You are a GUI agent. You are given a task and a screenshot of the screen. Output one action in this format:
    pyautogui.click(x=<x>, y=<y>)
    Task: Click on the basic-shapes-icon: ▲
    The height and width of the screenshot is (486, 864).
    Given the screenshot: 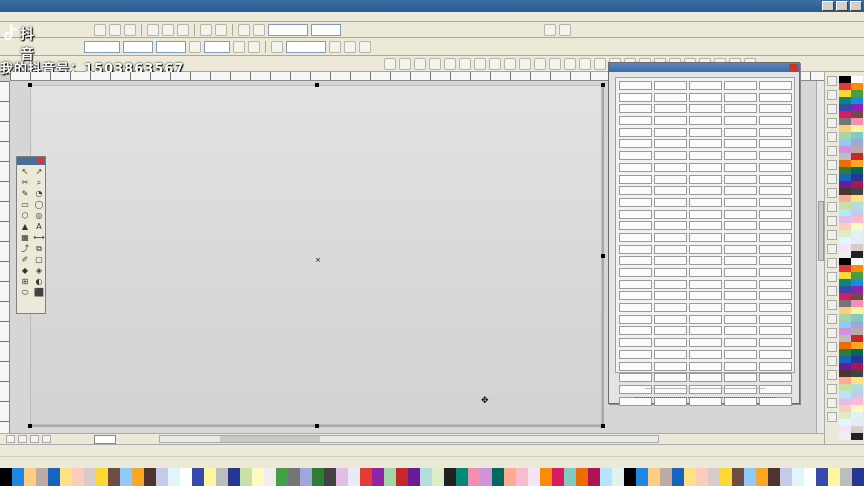 What is the action you would take?
    pyautogui.click(x=25, y=227)
    